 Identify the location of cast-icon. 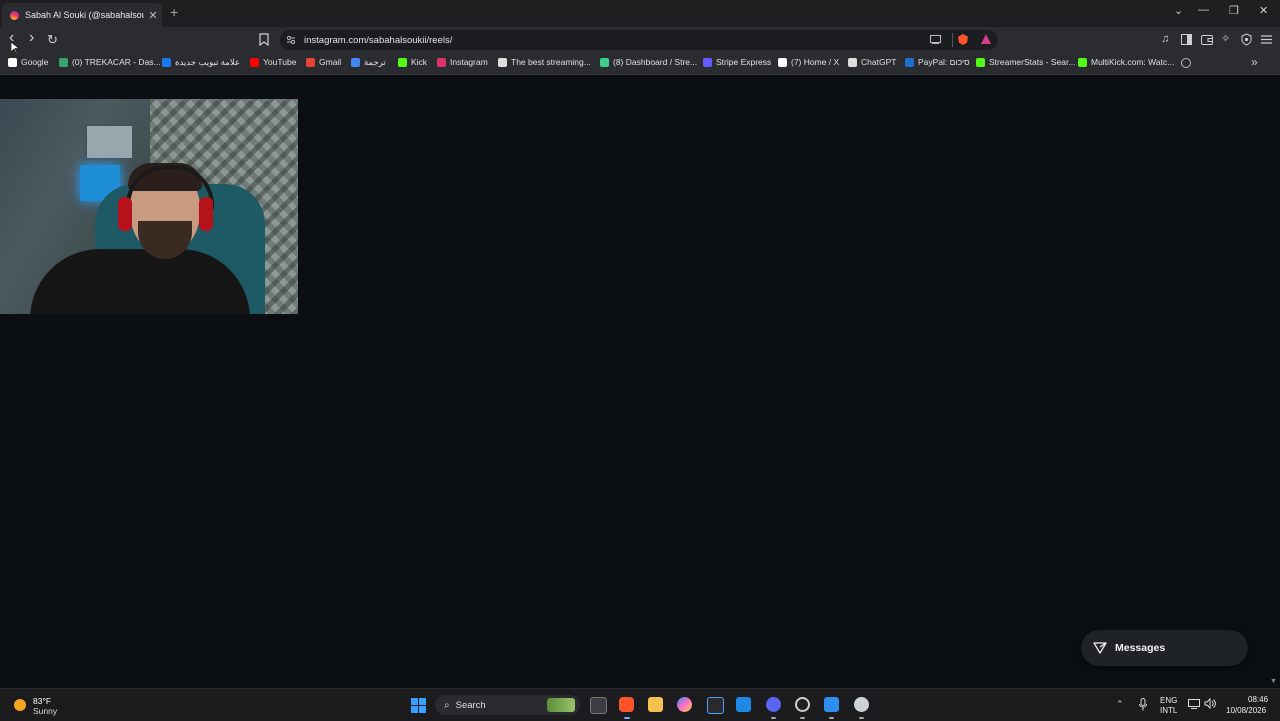
(935, 39).